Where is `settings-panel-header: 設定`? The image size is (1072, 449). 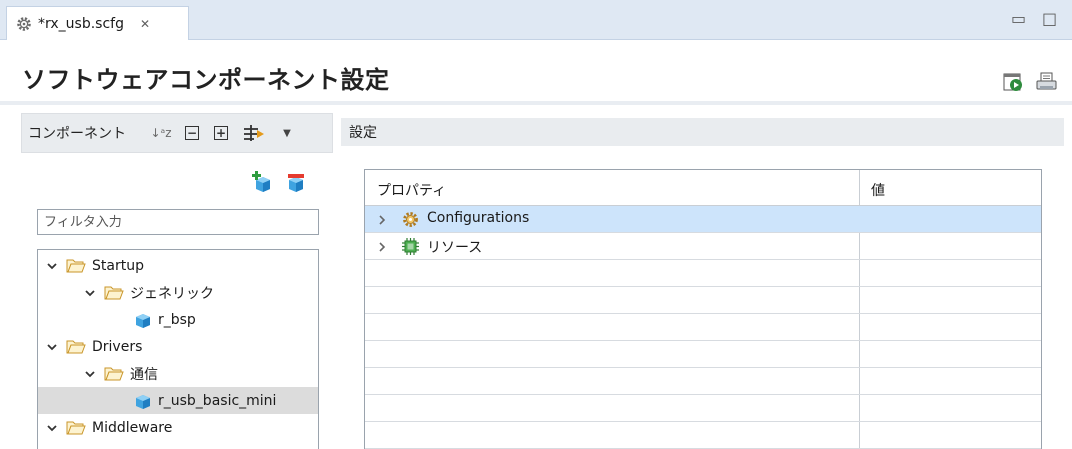
settings-panel-header: 設定 is located at coordinates (702, 132).